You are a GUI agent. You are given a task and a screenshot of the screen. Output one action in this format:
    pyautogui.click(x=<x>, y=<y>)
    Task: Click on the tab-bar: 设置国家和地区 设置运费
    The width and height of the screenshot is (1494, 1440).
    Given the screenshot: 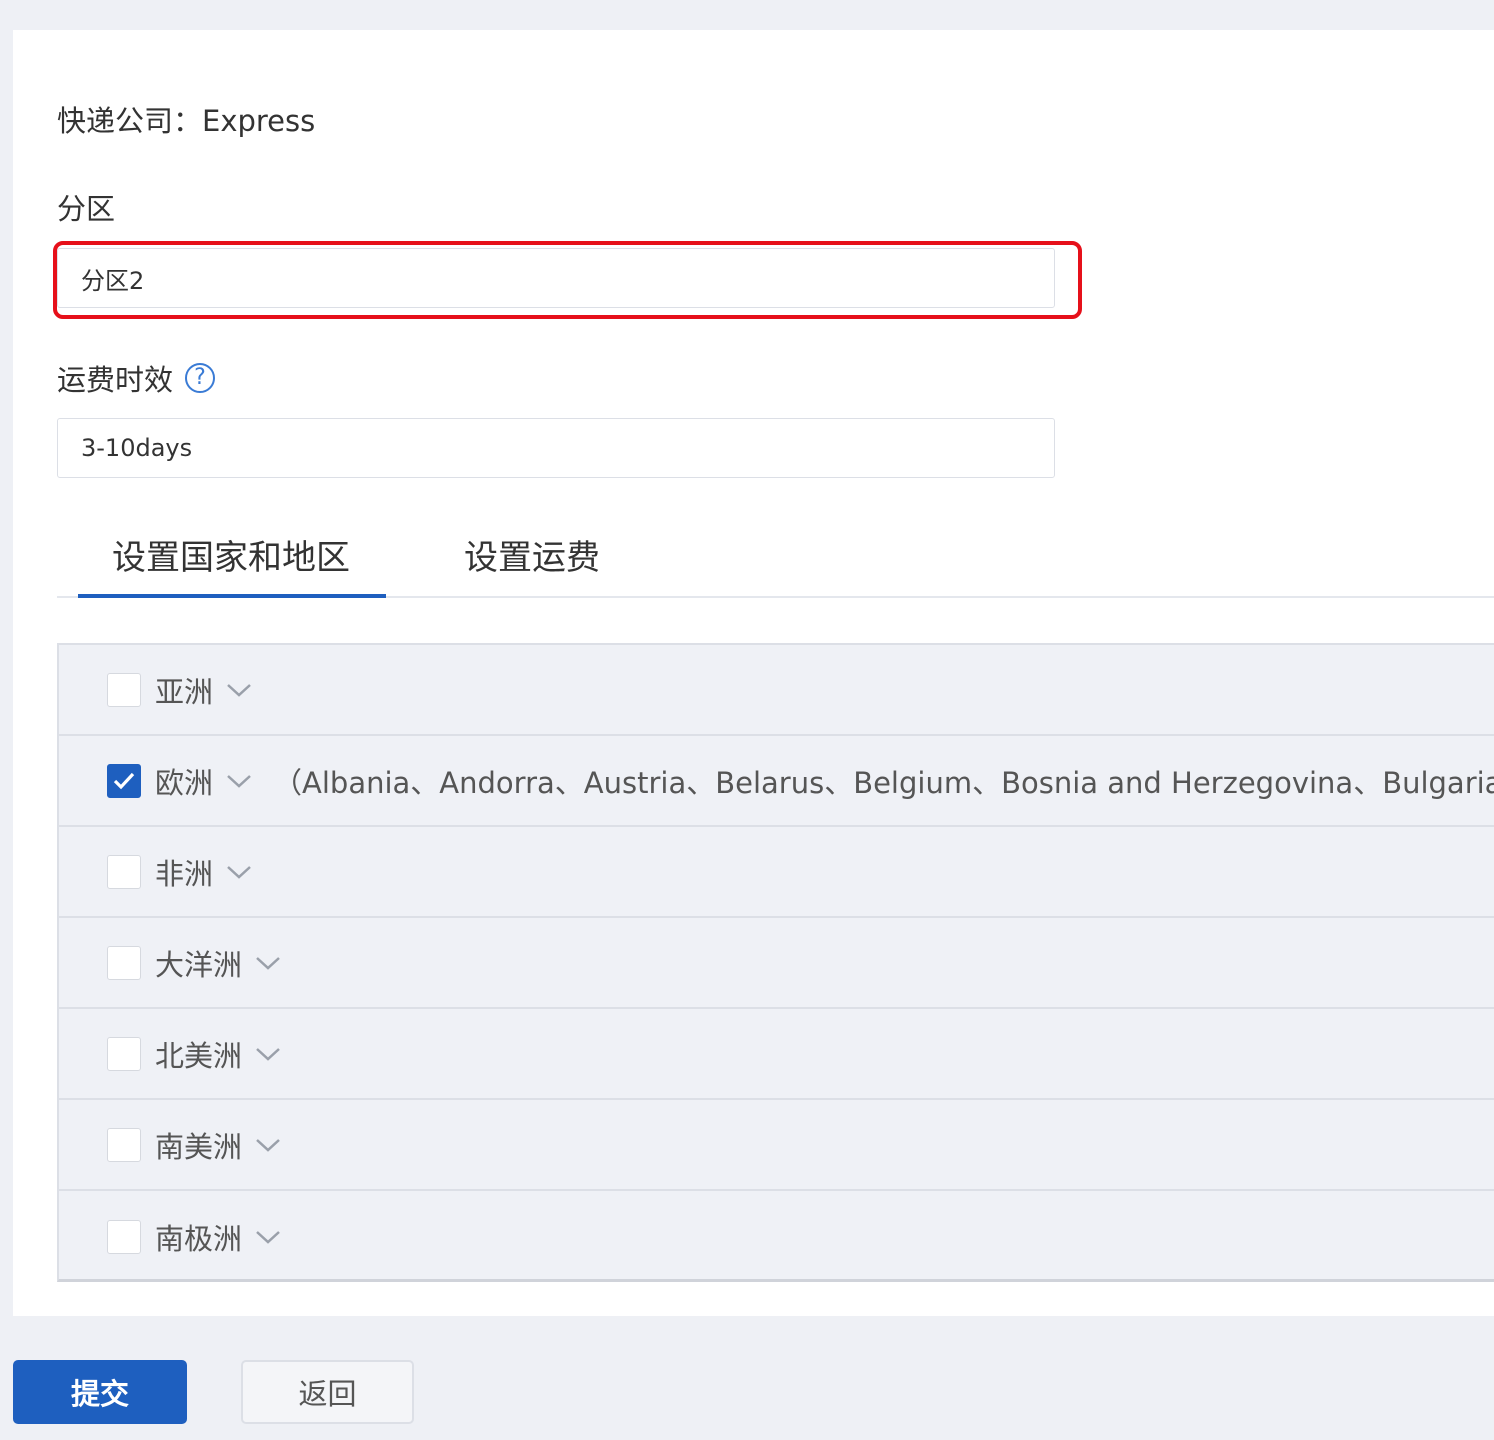 What is the action you would take?
    pyautogui.click(x=775, y=559)
    